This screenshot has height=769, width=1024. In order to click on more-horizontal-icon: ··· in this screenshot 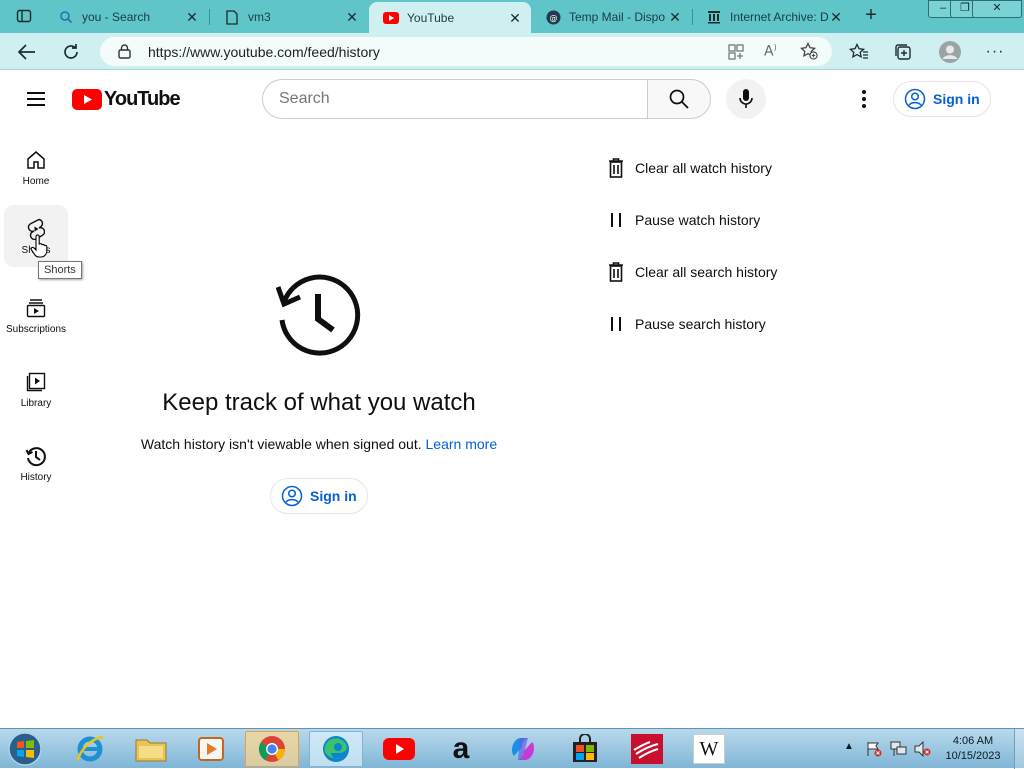, I will do `click(995, 51)`.